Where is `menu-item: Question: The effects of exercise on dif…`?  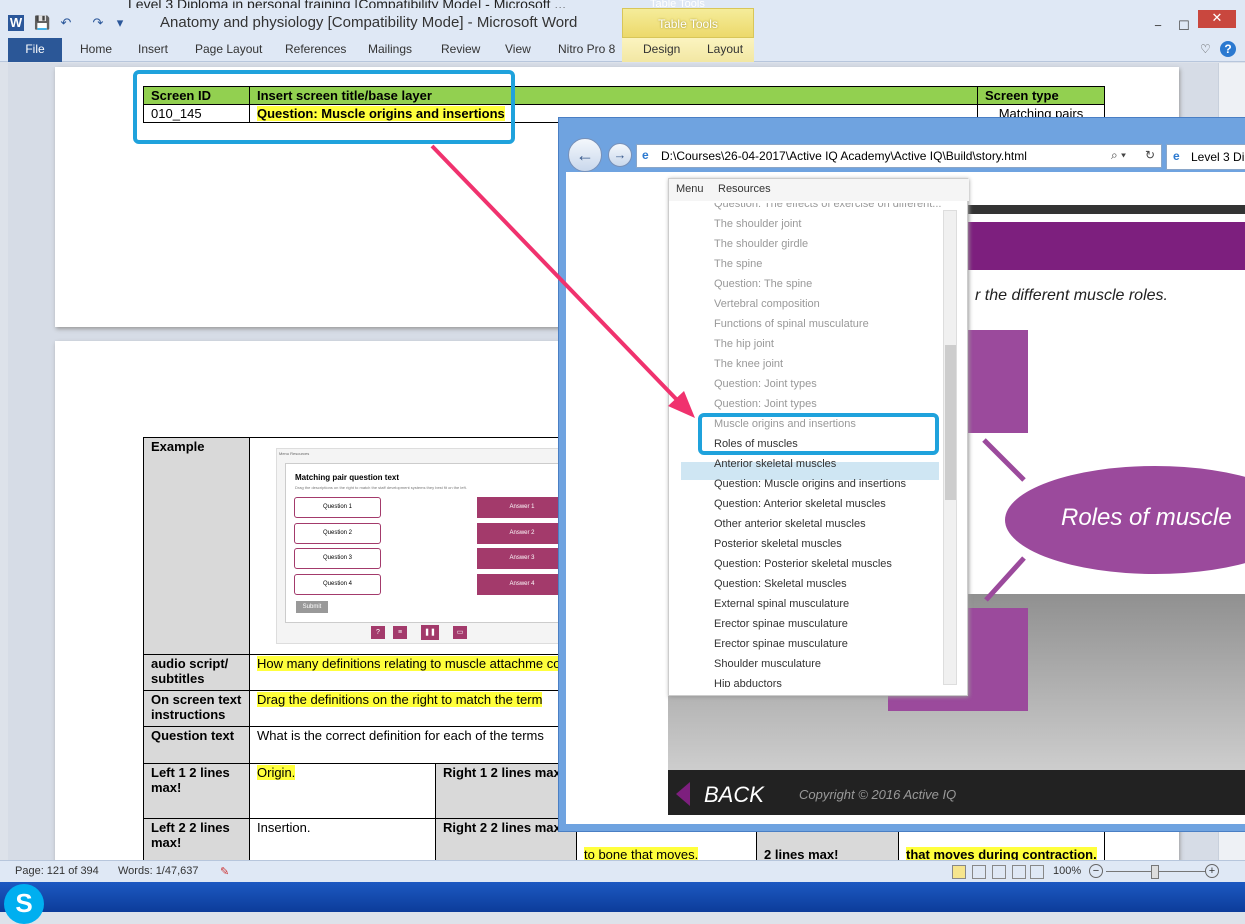
menu-item: Question: The effects of exercise on dif… is located at coordinates (827, 206).